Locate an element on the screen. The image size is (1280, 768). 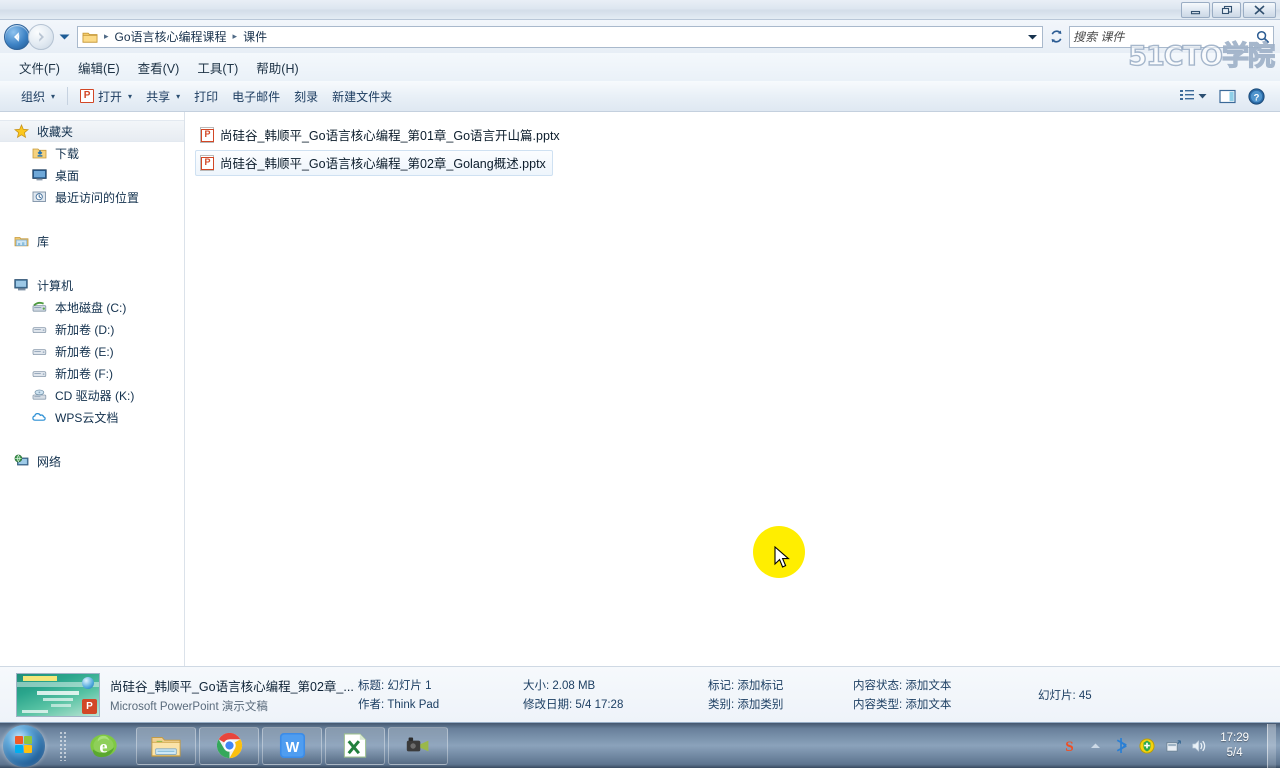
menu-view: 查看(V) is located at coordinates (159, 67).